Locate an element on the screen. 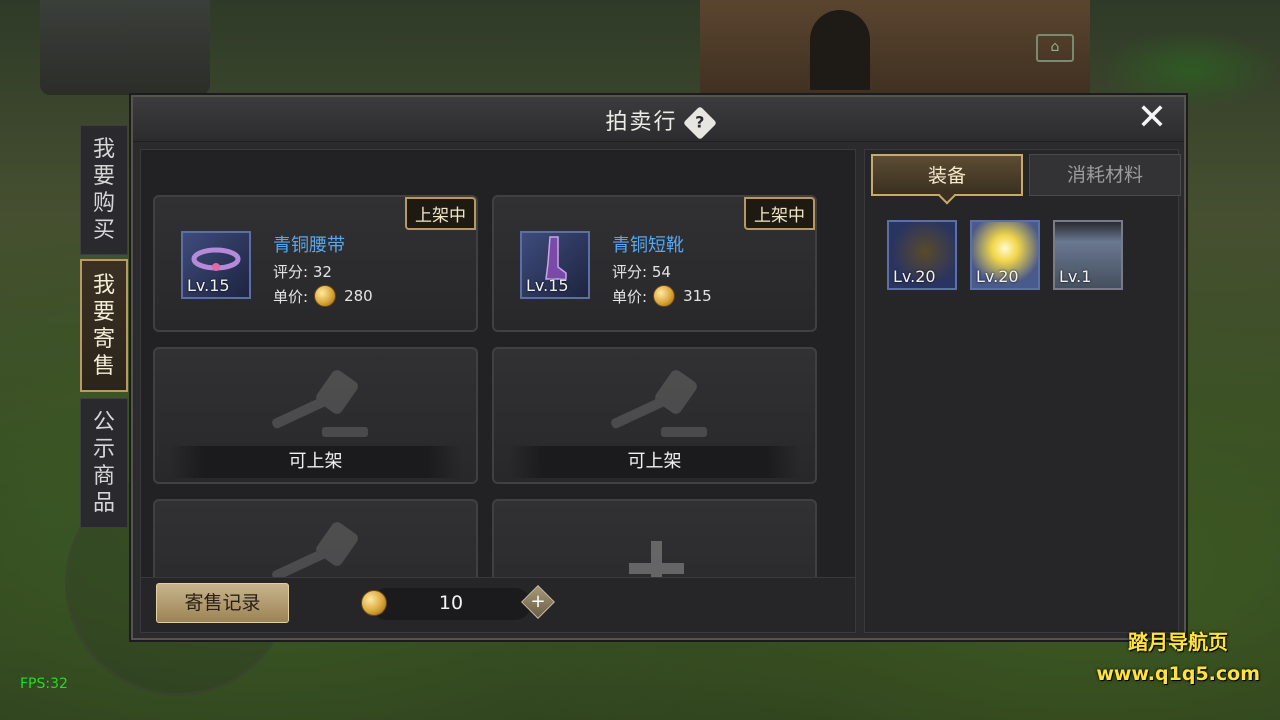 The height and width of the screenshot is (720, 1280). bed-icon: ⌂ is located at coordinates (1055, 48).